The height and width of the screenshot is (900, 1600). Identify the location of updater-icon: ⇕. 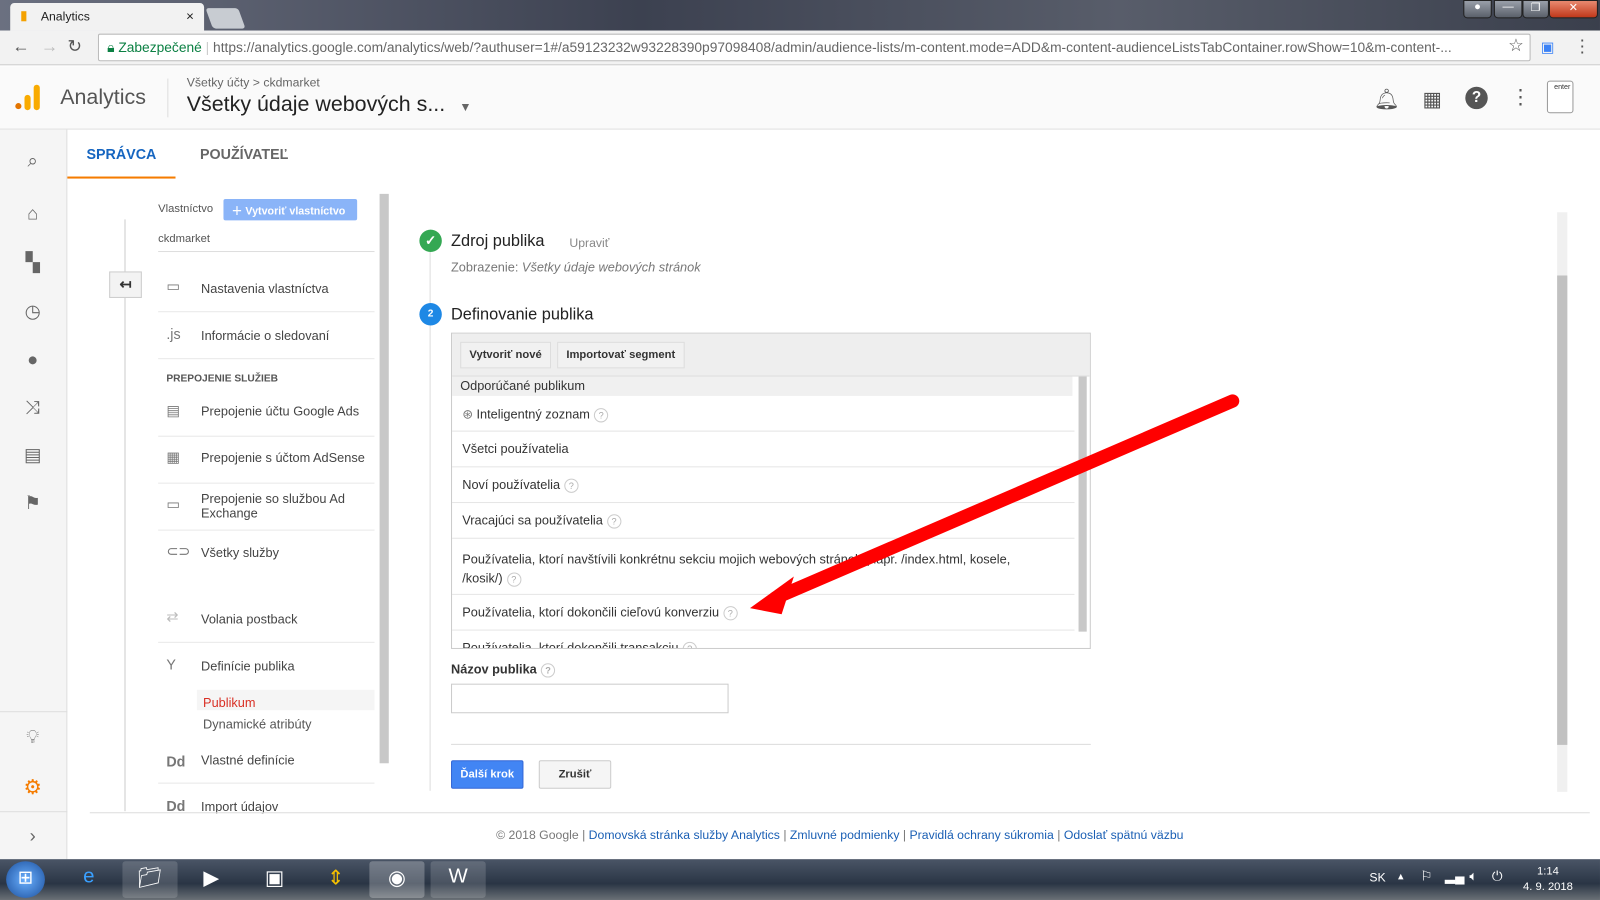
(335, 879).